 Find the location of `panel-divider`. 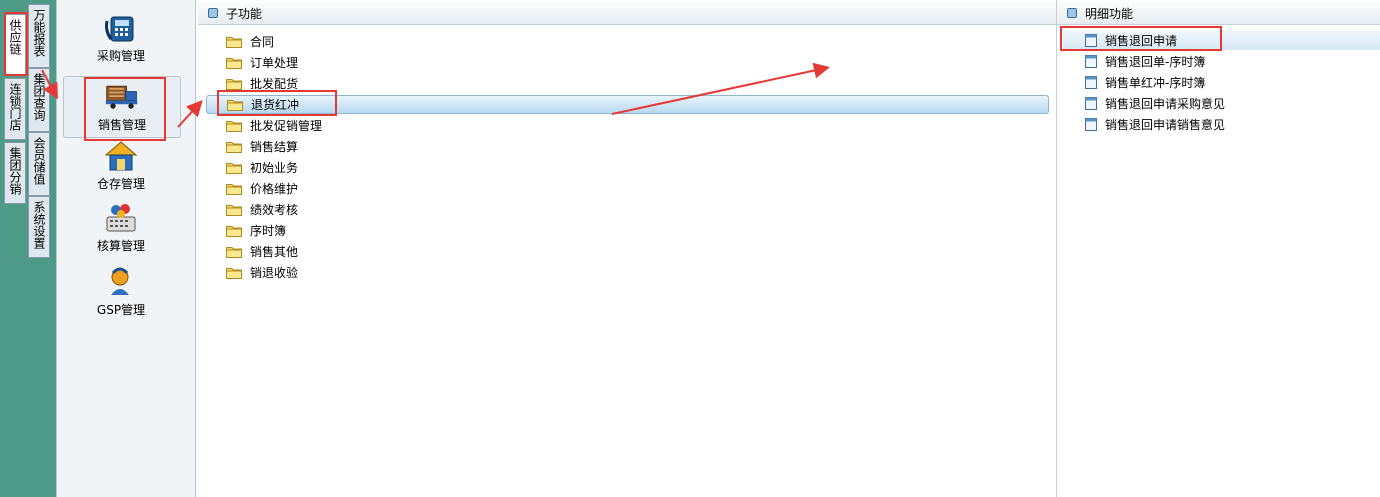

panel-divider is located at coordinates (1056, 248).